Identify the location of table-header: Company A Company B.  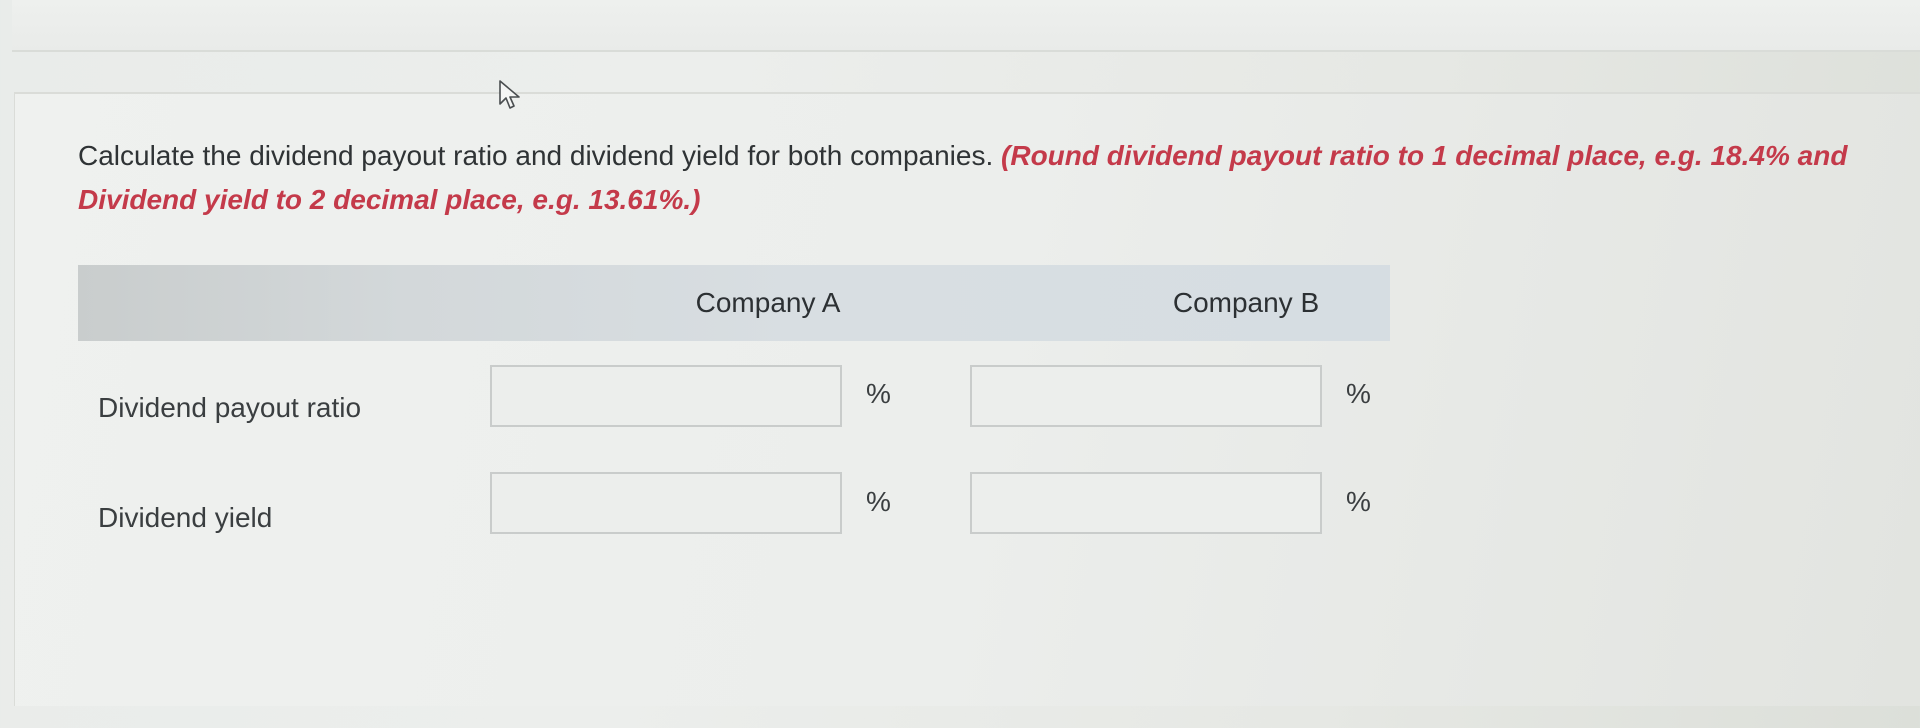
(734, 303).